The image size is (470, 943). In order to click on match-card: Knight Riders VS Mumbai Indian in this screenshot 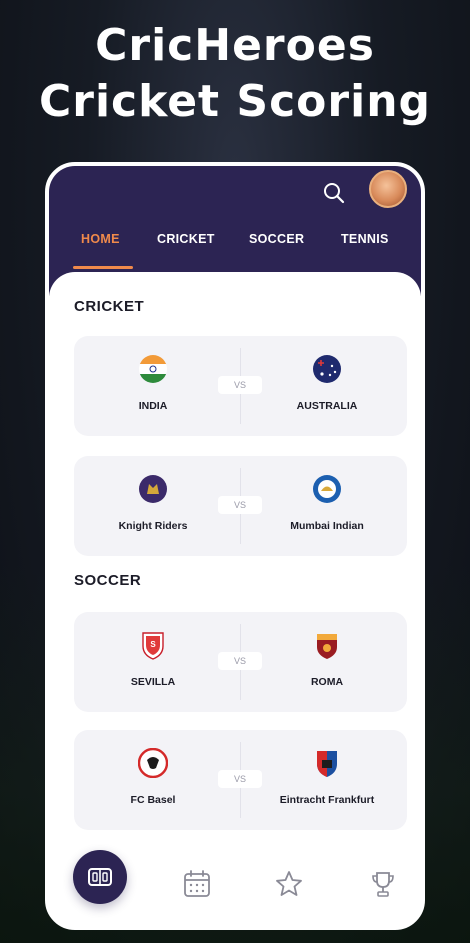, I will do `click(240, 506)`.